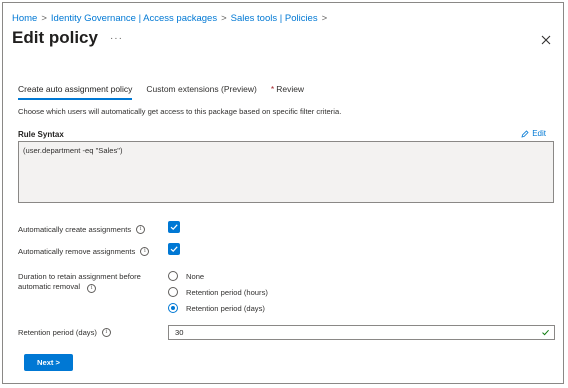 This screenshot has height=388, width=568. Describe the element at coordinates (272, 89) in the screenshot. I see `required-asterisk: *` at that location.